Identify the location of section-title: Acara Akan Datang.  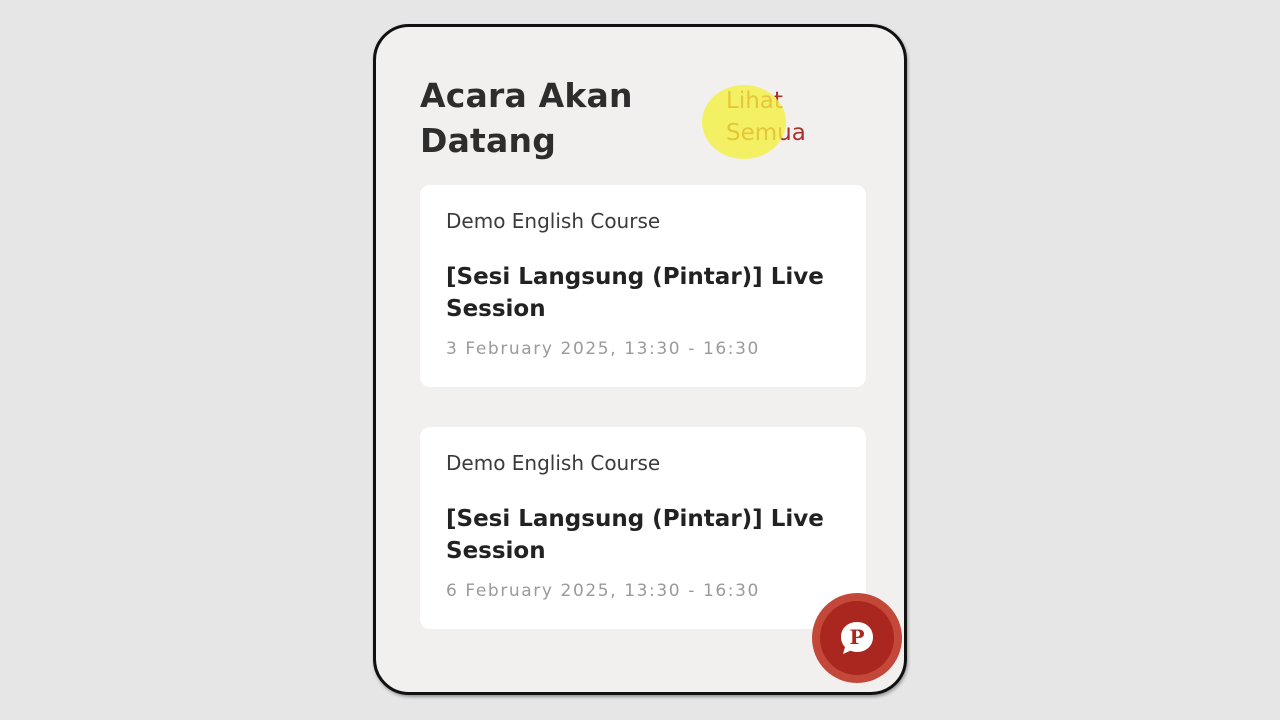
(526, 118).